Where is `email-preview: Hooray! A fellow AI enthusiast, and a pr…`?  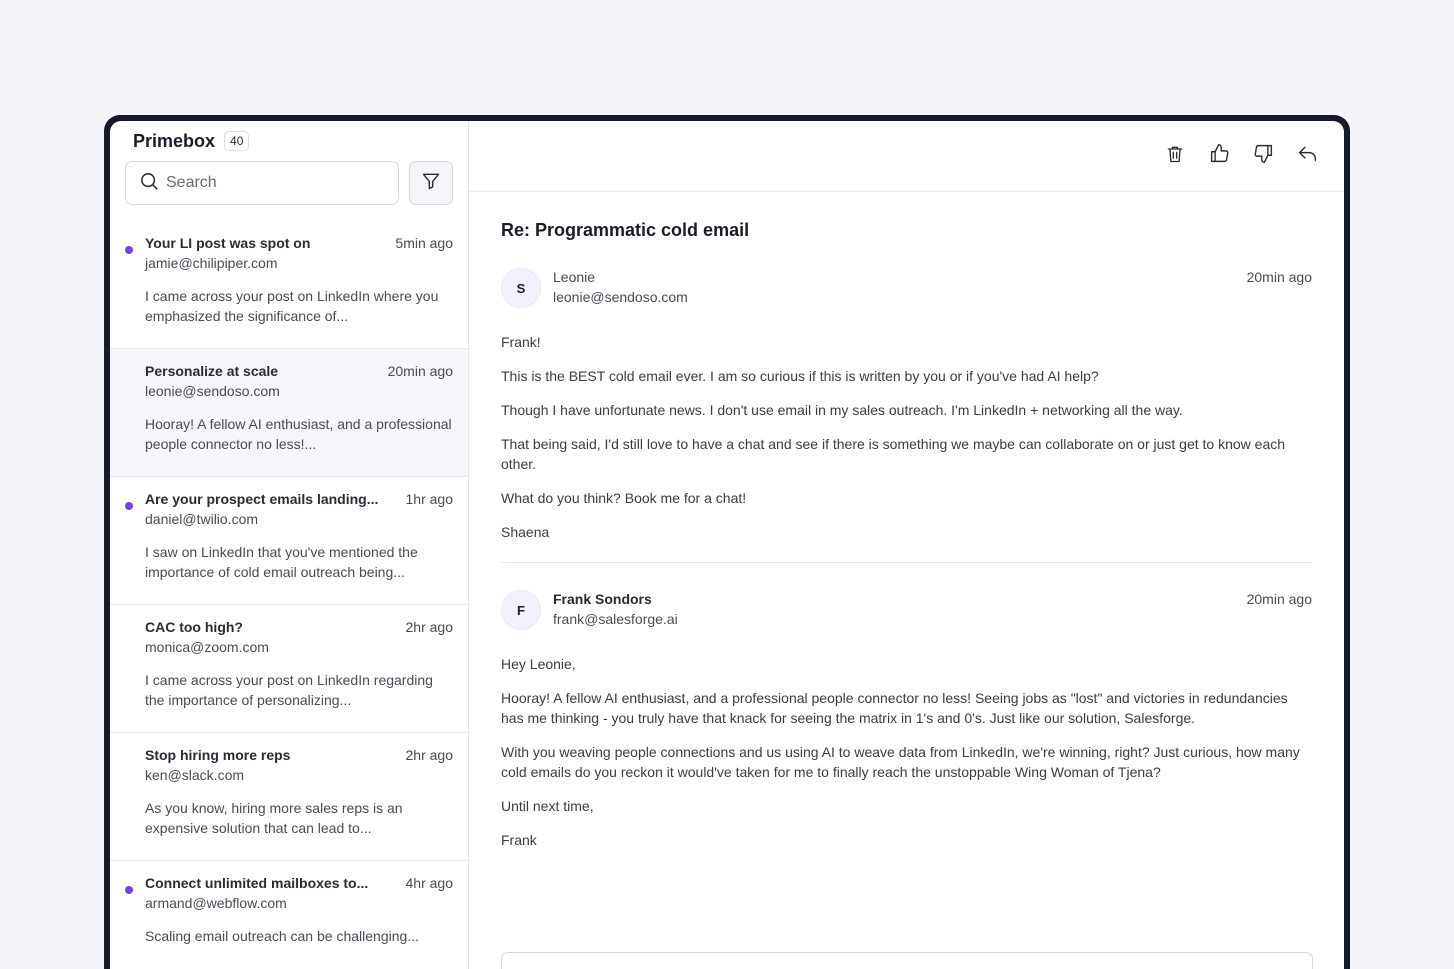
email-preview: Hooray! A fellow AI enthusiast, and a pr… is located at coordinates (298, 434).